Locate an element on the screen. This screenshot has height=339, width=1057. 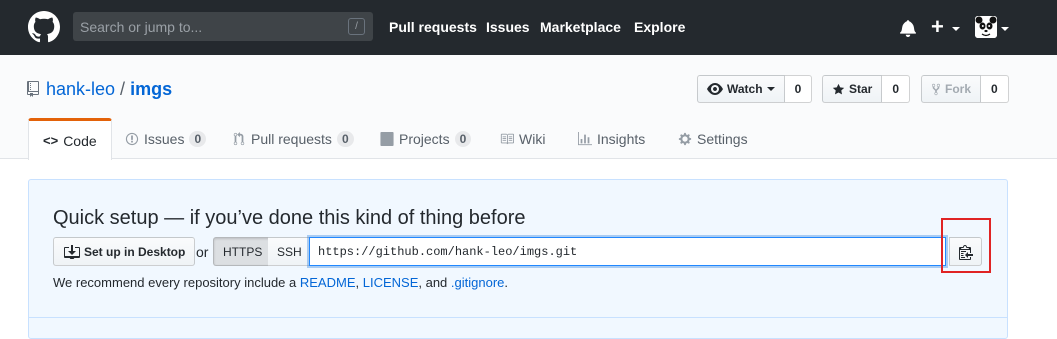
tab-projects-label: Projects is located at coordinates (424, 139).